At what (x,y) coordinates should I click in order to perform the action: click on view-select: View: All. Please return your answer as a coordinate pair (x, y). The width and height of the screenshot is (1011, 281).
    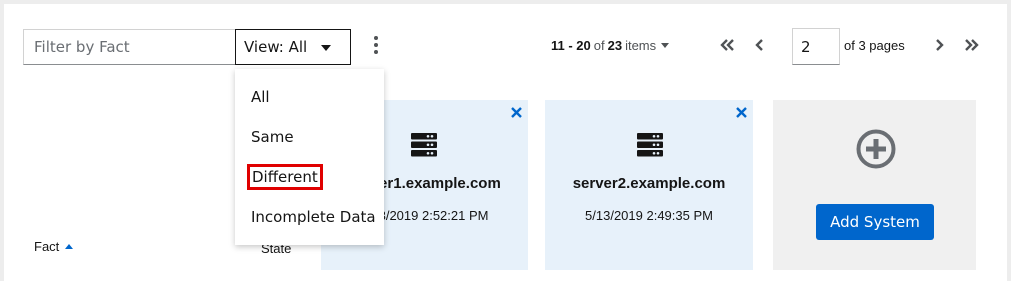
    Looking at the image, I should click on (293, 47).